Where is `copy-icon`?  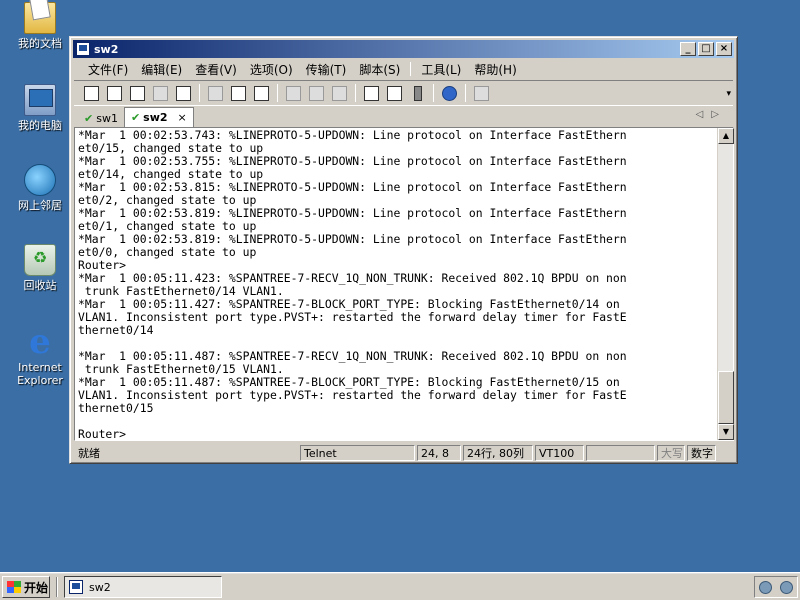 copy-icon is located at coordinates (215, 93).